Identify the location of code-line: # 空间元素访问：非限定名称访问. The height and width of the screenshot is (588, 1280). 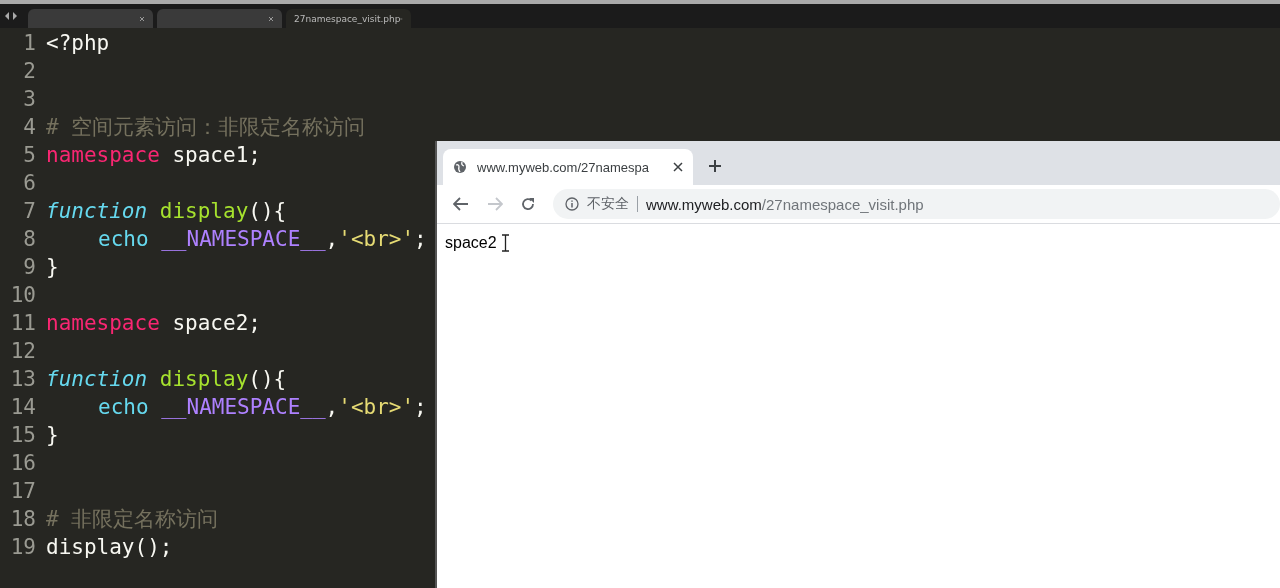
(206, 127).